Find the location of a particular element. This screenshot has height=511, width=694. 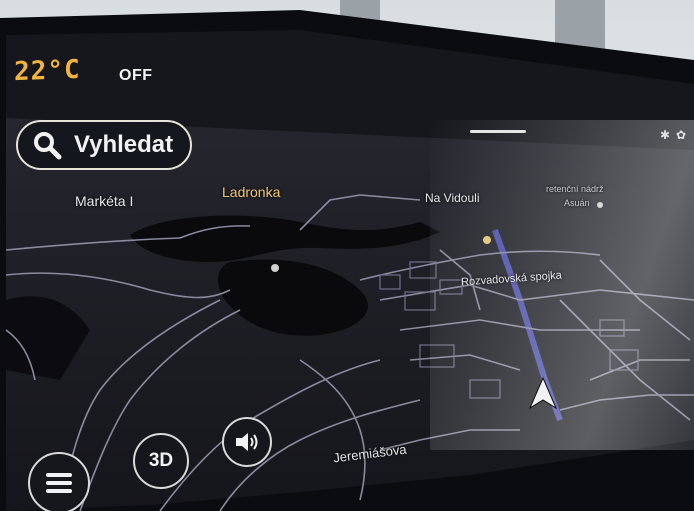

speaker-icon is located at coordinates (247, 442).